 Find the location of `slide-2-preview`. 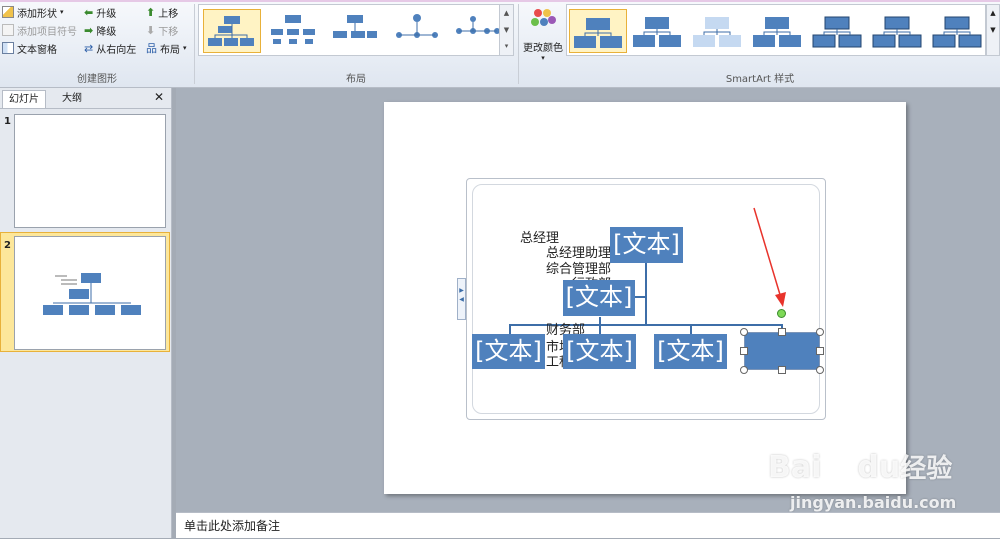

slide-2-preview is located at coordinates (92, 294).